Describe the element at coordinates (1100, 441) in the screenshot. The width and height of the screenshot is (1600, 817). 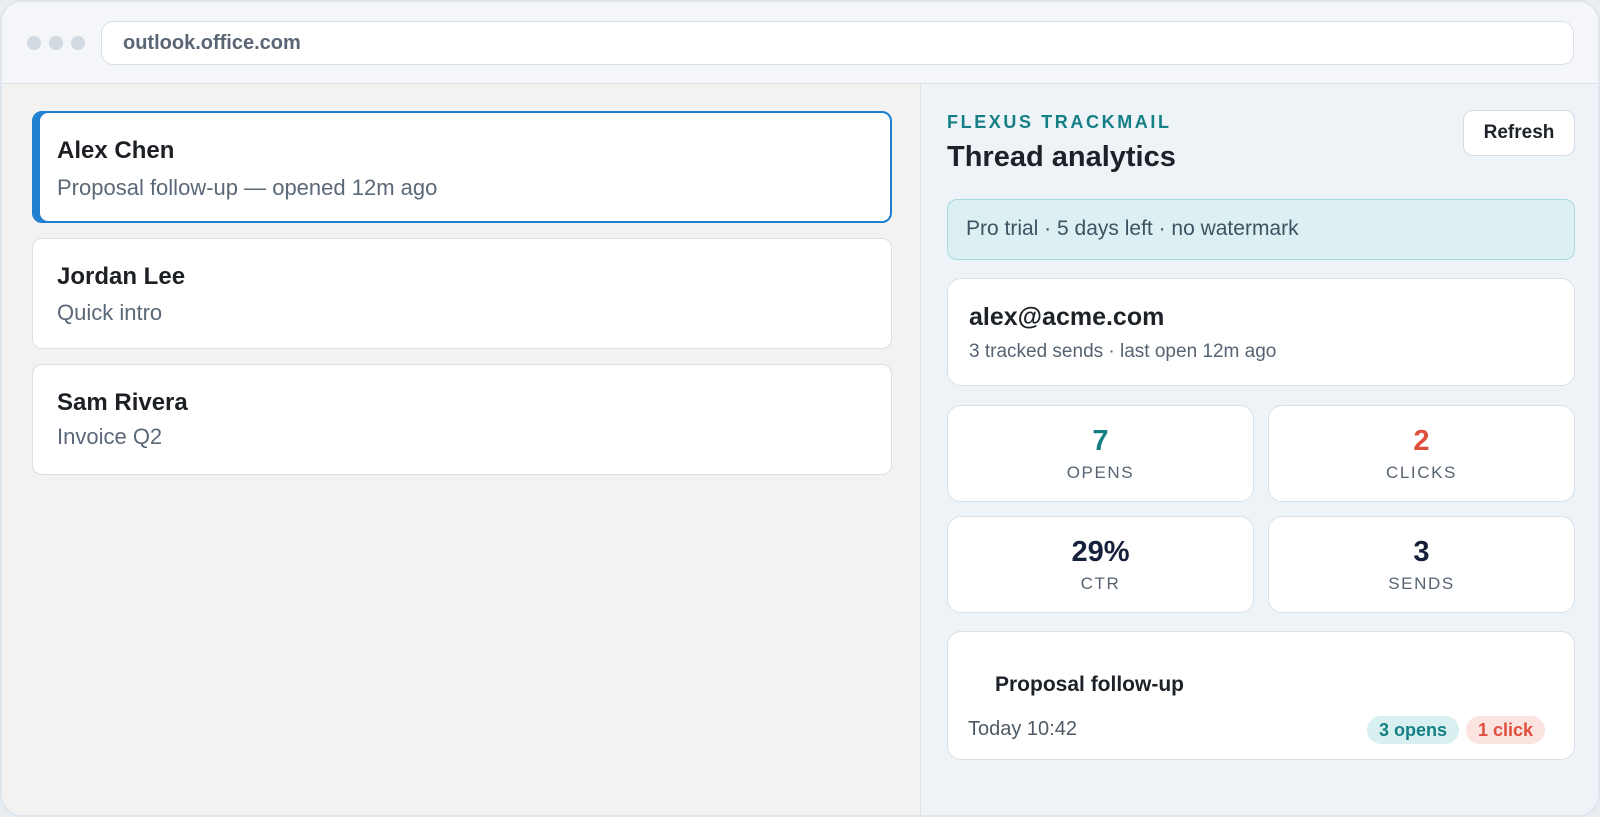
I see `stat-value: 7` at that location.